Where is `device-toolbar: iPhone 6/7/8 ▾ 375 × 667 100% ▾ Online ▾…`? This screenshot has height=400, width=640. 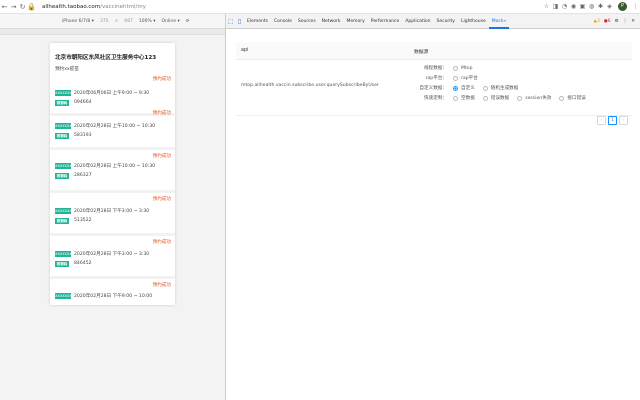
device-toolbar: iPhone 6/7/8 ▾ 375 × 667 100% ▾ Online ▾… is located at coordinates (112, 21).